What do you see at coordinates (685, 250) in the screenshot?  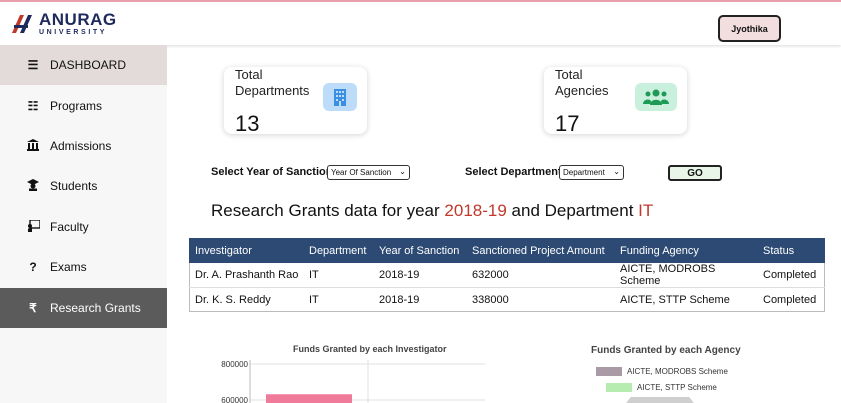 I see `column-header: Funding Agency` at bounding box center [685, 250].